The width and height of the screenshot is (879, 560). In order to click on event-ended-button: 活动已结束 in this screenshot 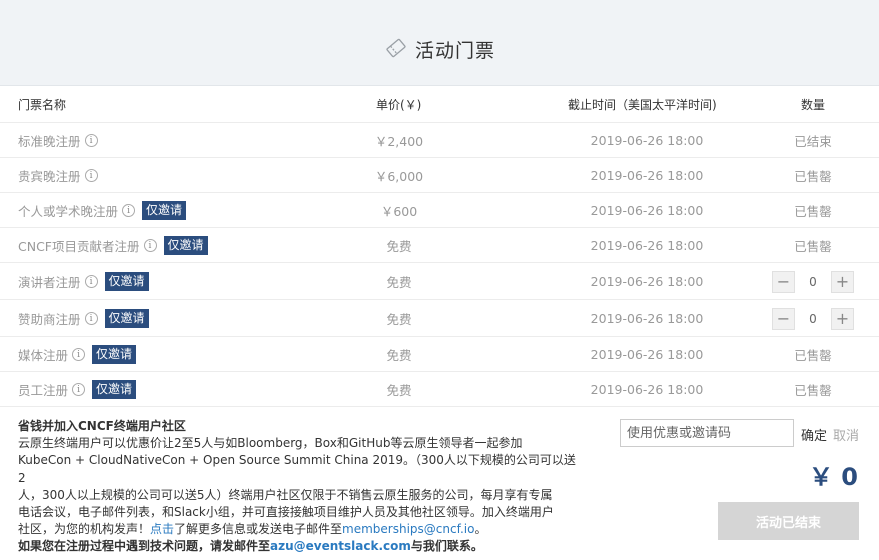, I will do `click(788, 521)`.